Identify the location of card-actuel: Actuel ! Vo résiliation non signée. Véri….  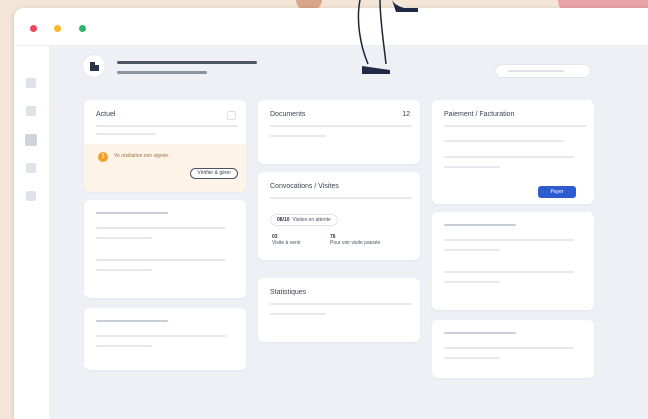
(165, 146).